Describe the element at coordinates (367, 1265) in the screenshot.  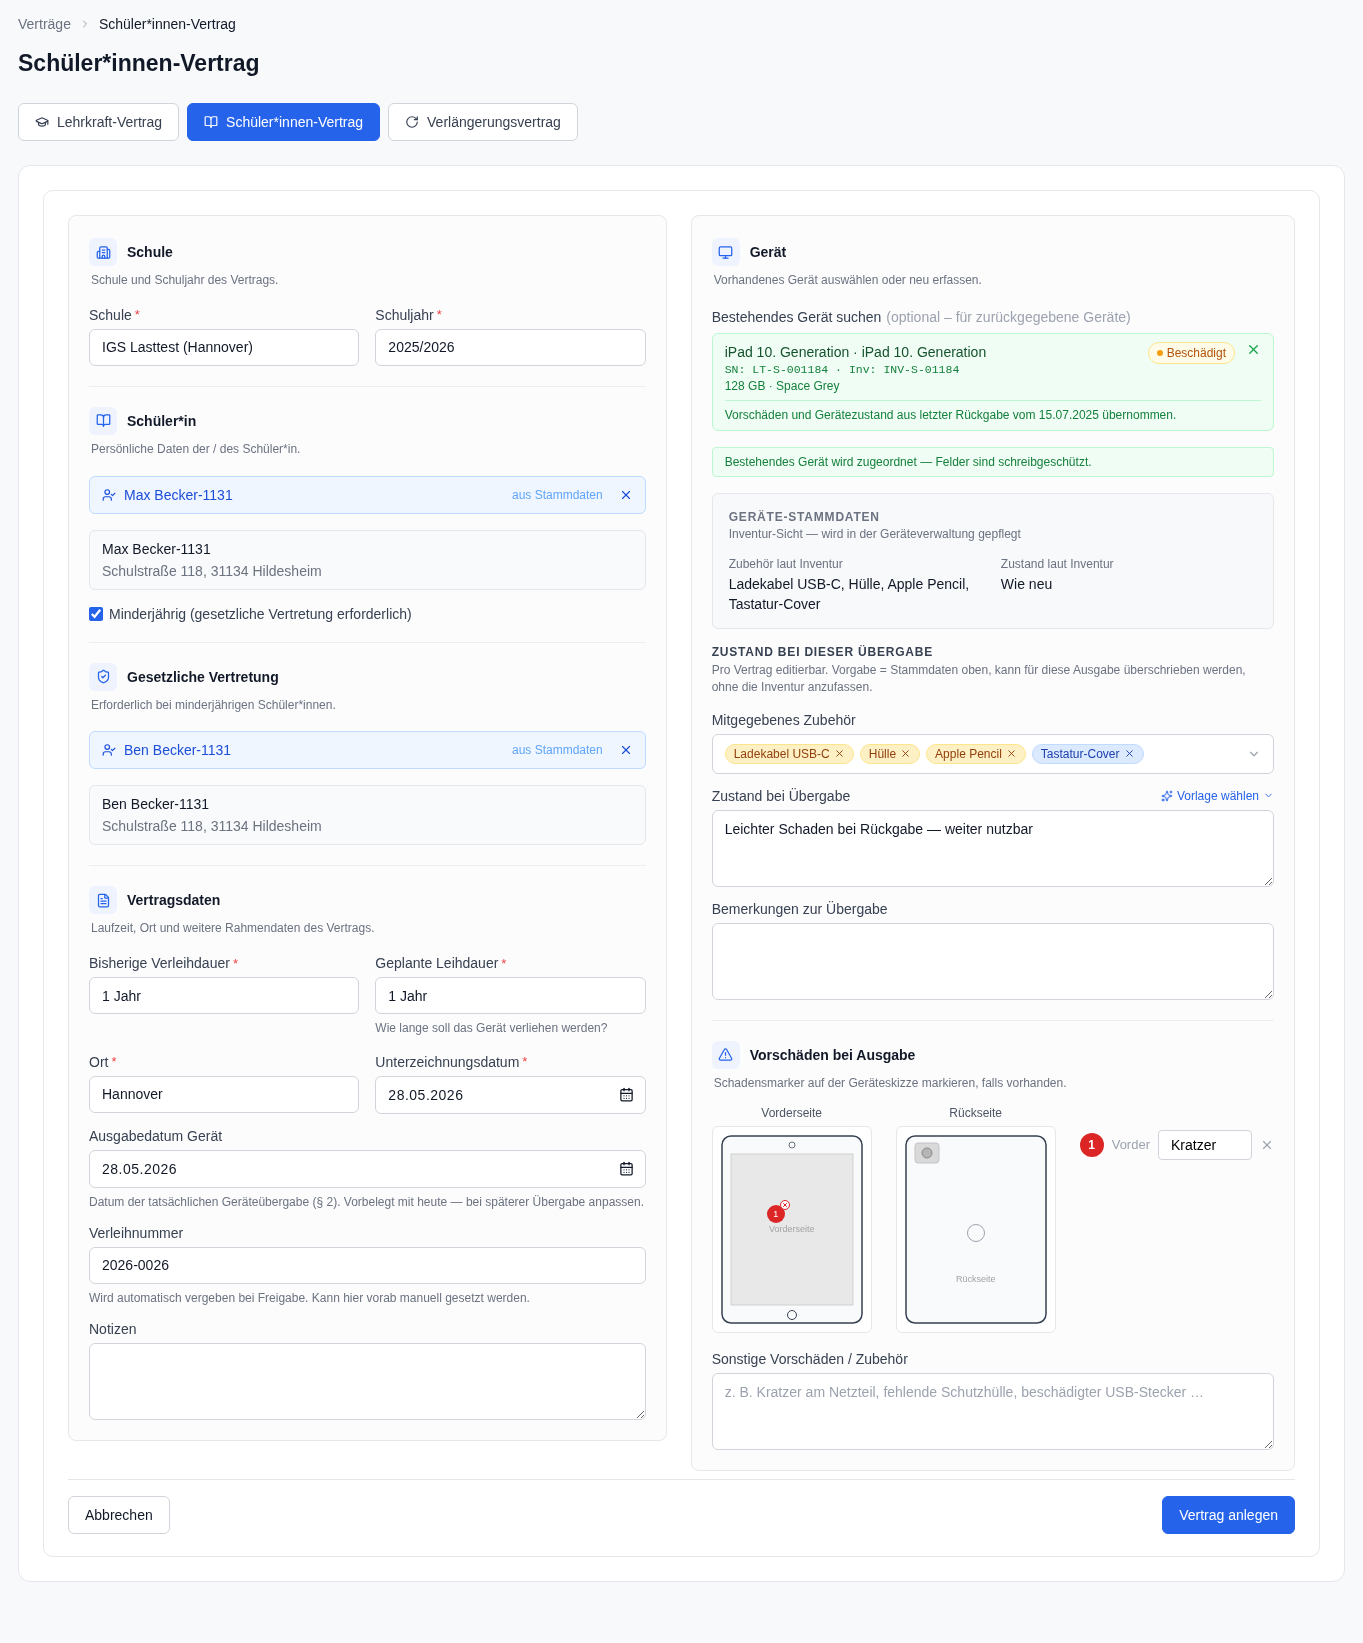
I see `input-field: 2026-0026` at that location.